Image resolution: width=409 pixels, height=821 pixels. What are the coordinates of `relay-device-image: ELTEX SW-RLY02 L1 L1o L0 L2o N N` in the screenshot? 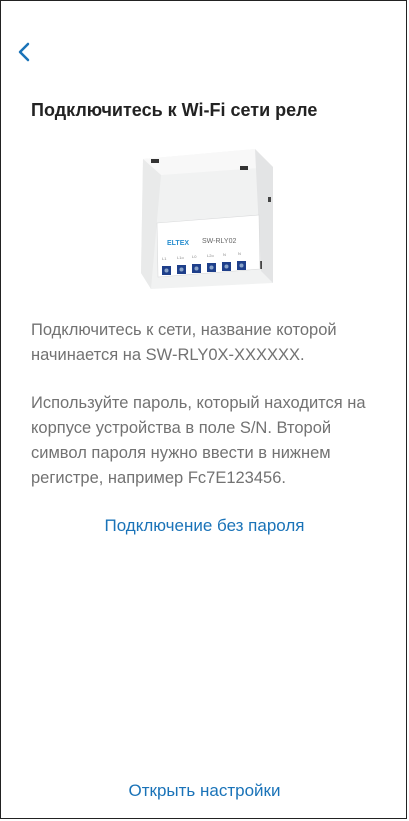 It's located at (207, 219).